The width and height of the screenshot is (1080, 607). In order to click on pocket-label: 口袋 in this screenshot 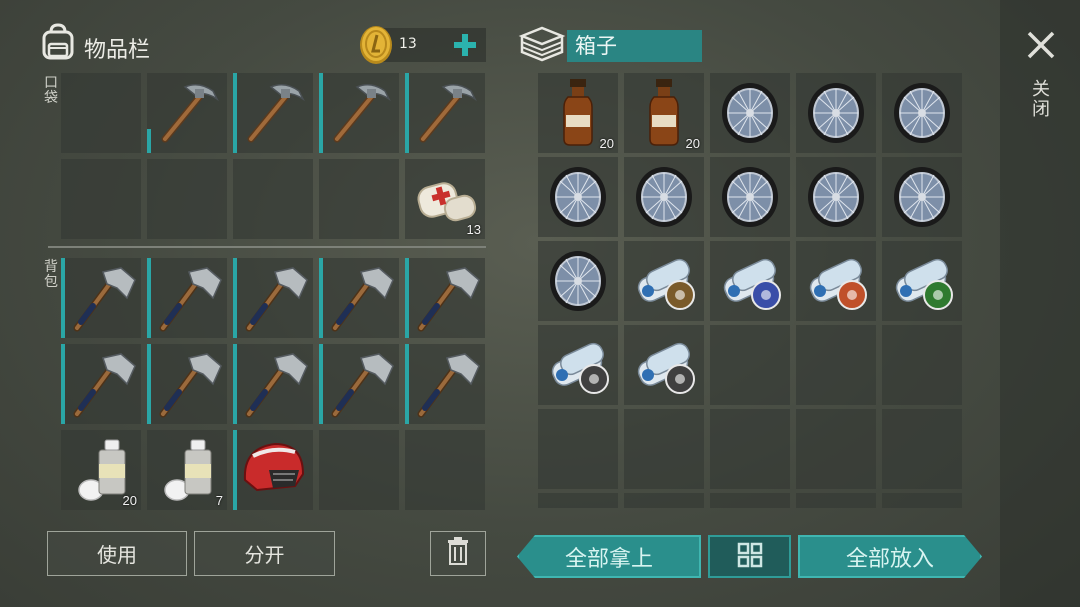, I will do `click(51, 90)`.